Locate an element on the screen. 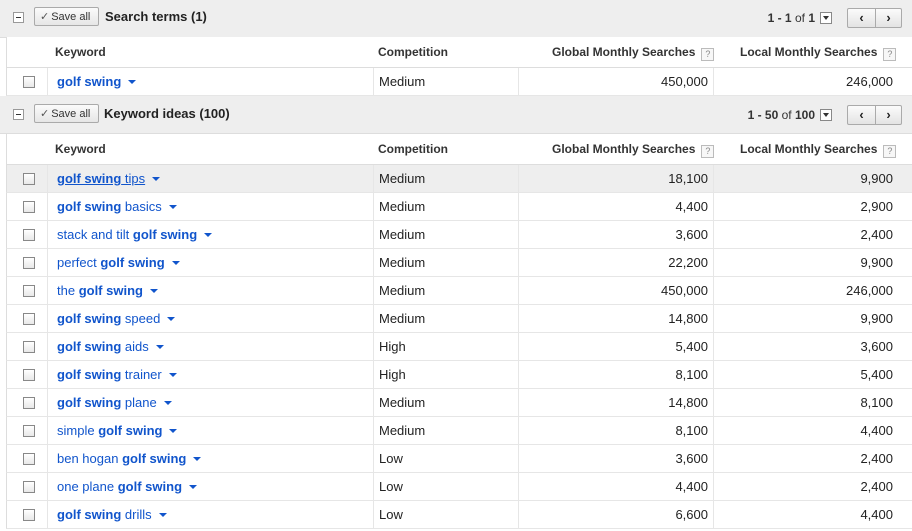 The height and width of the screenshot is (531, 912). keyword-link: golf swing aids is located at coordinates (110, 346).